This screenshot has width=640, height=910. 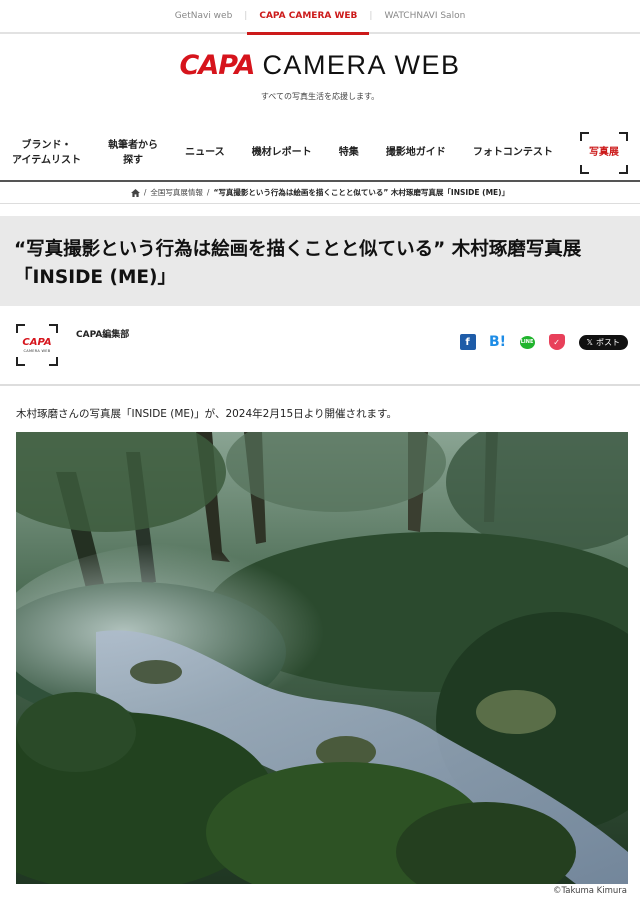 What do you see at coordinates (424, 16) in the screenshot?
I see `site-link-watchnavi: WATCHNAVI Salon` at bounding box center [424, 16].